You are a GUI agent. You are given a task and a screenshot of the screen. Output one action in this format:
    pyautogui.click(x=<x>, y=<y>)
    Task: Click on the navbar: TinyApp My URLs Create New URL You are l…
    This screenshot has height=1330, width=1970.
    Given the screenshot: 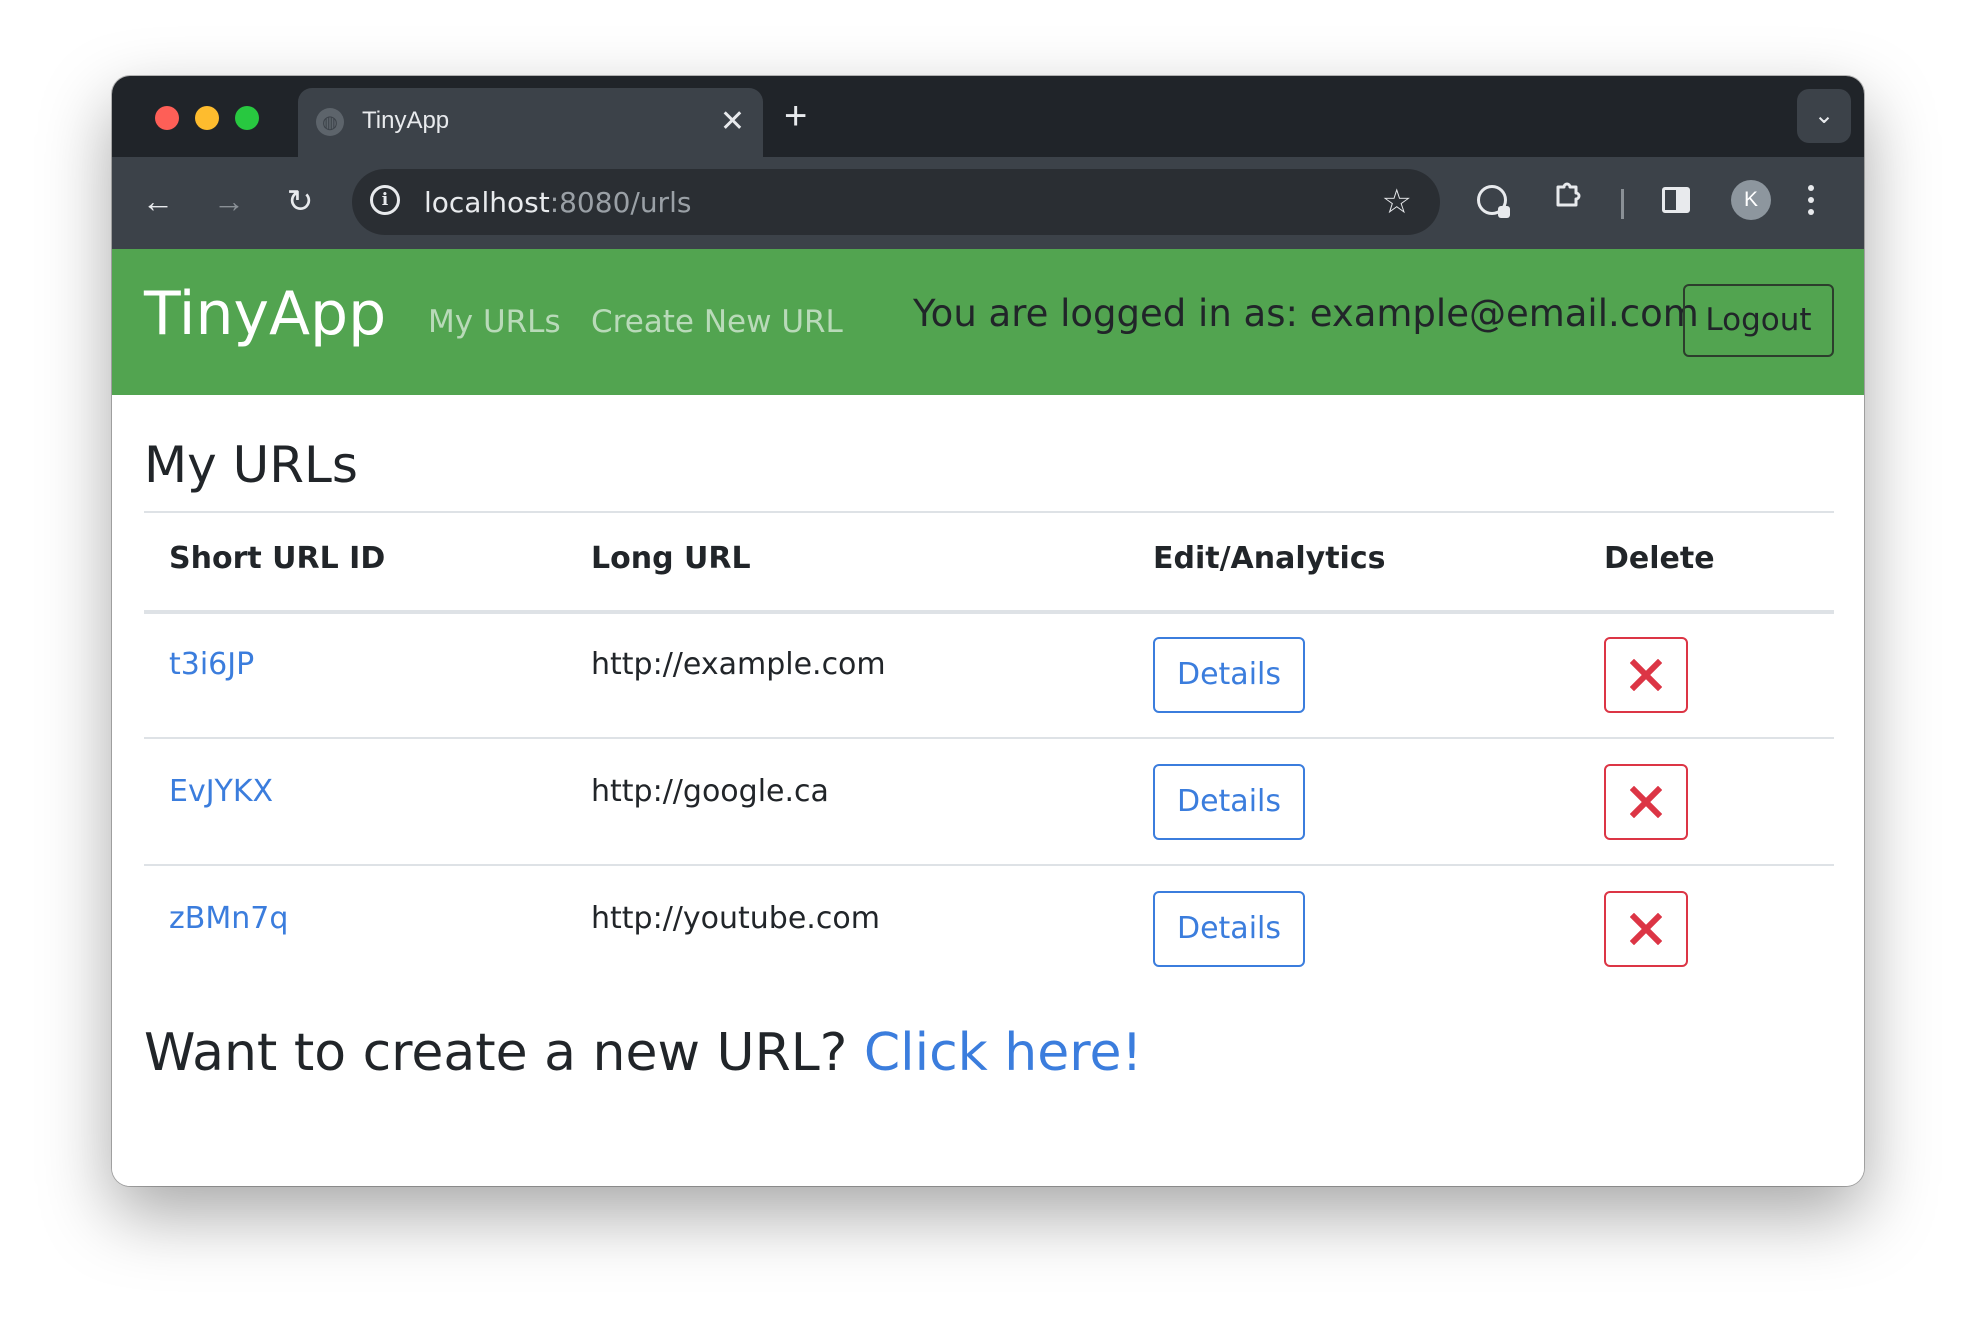 What is the action you would take?
    pyautogui.click(x=988, y=322)
    